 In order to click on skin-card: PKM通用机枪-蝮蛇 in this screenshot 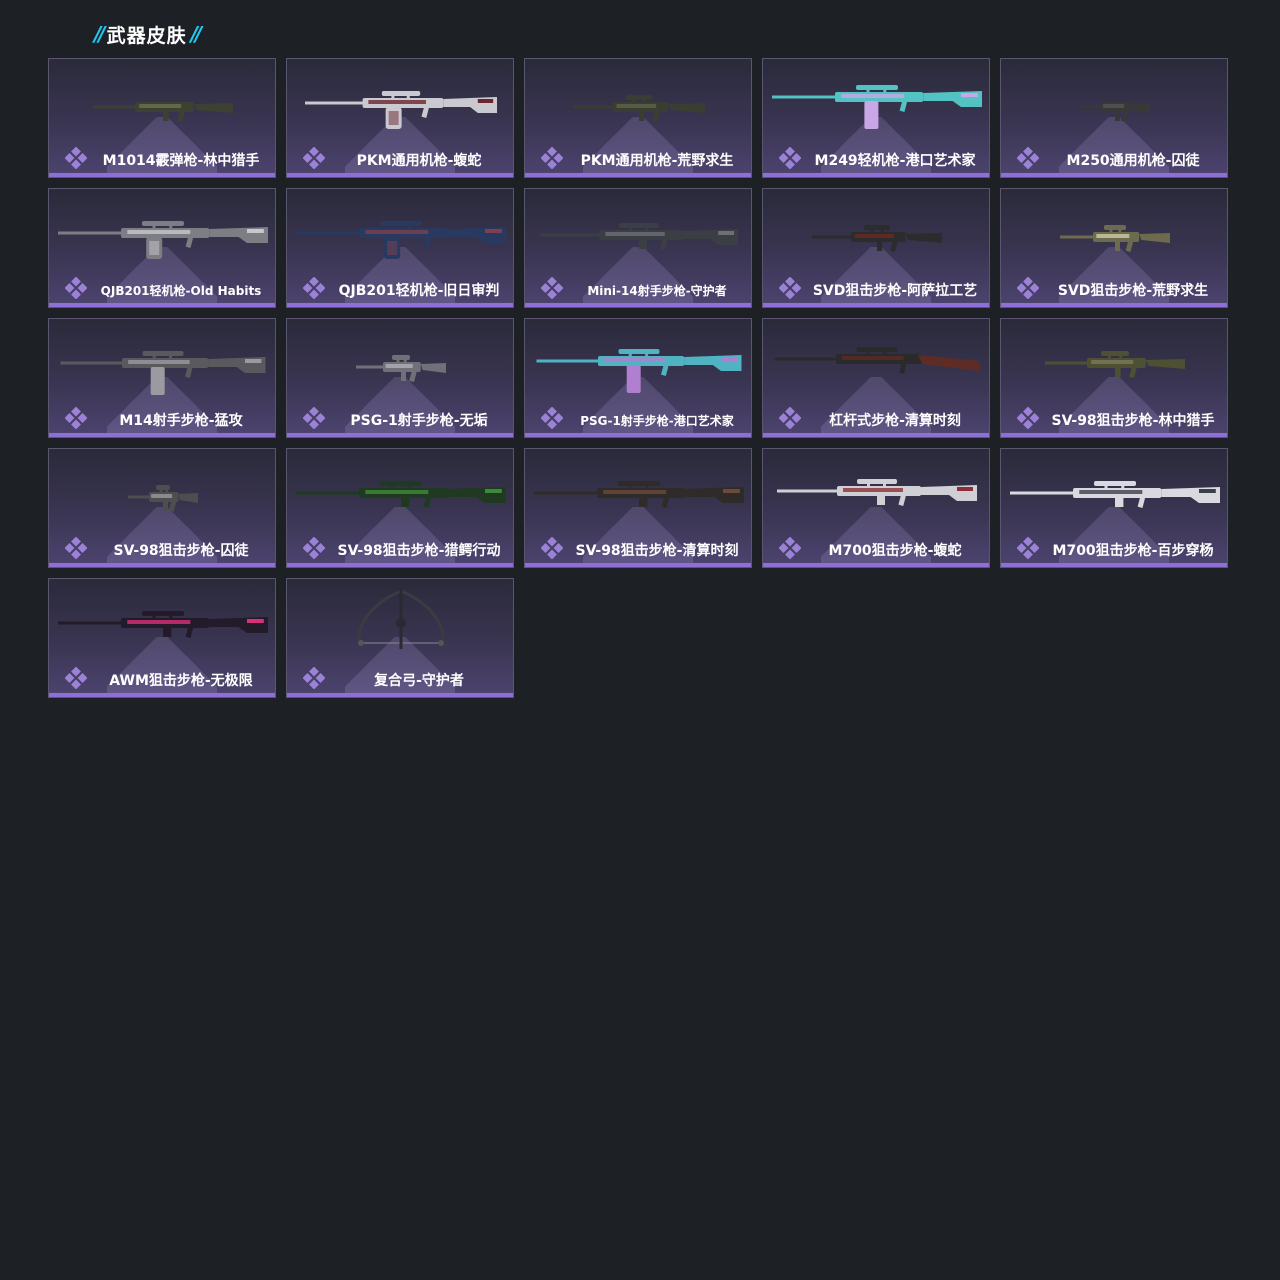, I will do `click(400, 118)`.